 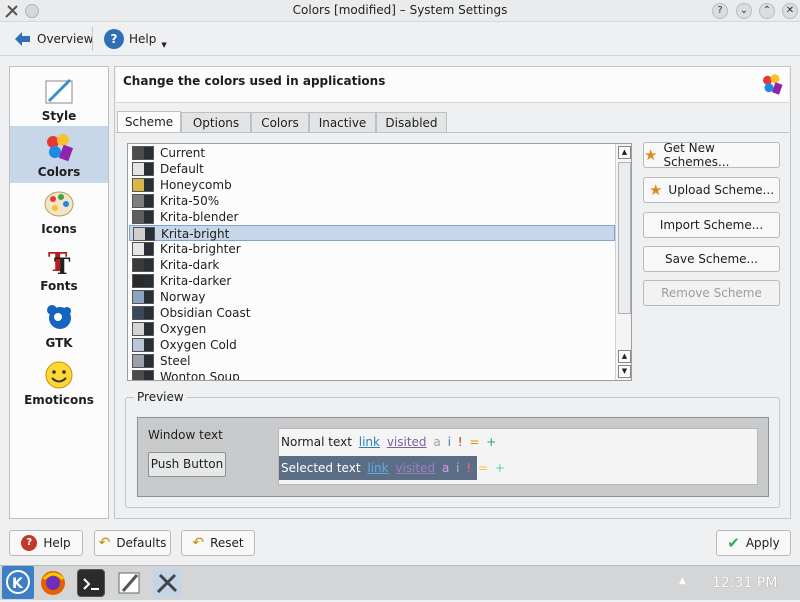 What do you see at coordinates (393, 468) in the screenshot?
I see `preview-selected-line: Selected text link visited a i ! = +` at bounding box center [393, 468].